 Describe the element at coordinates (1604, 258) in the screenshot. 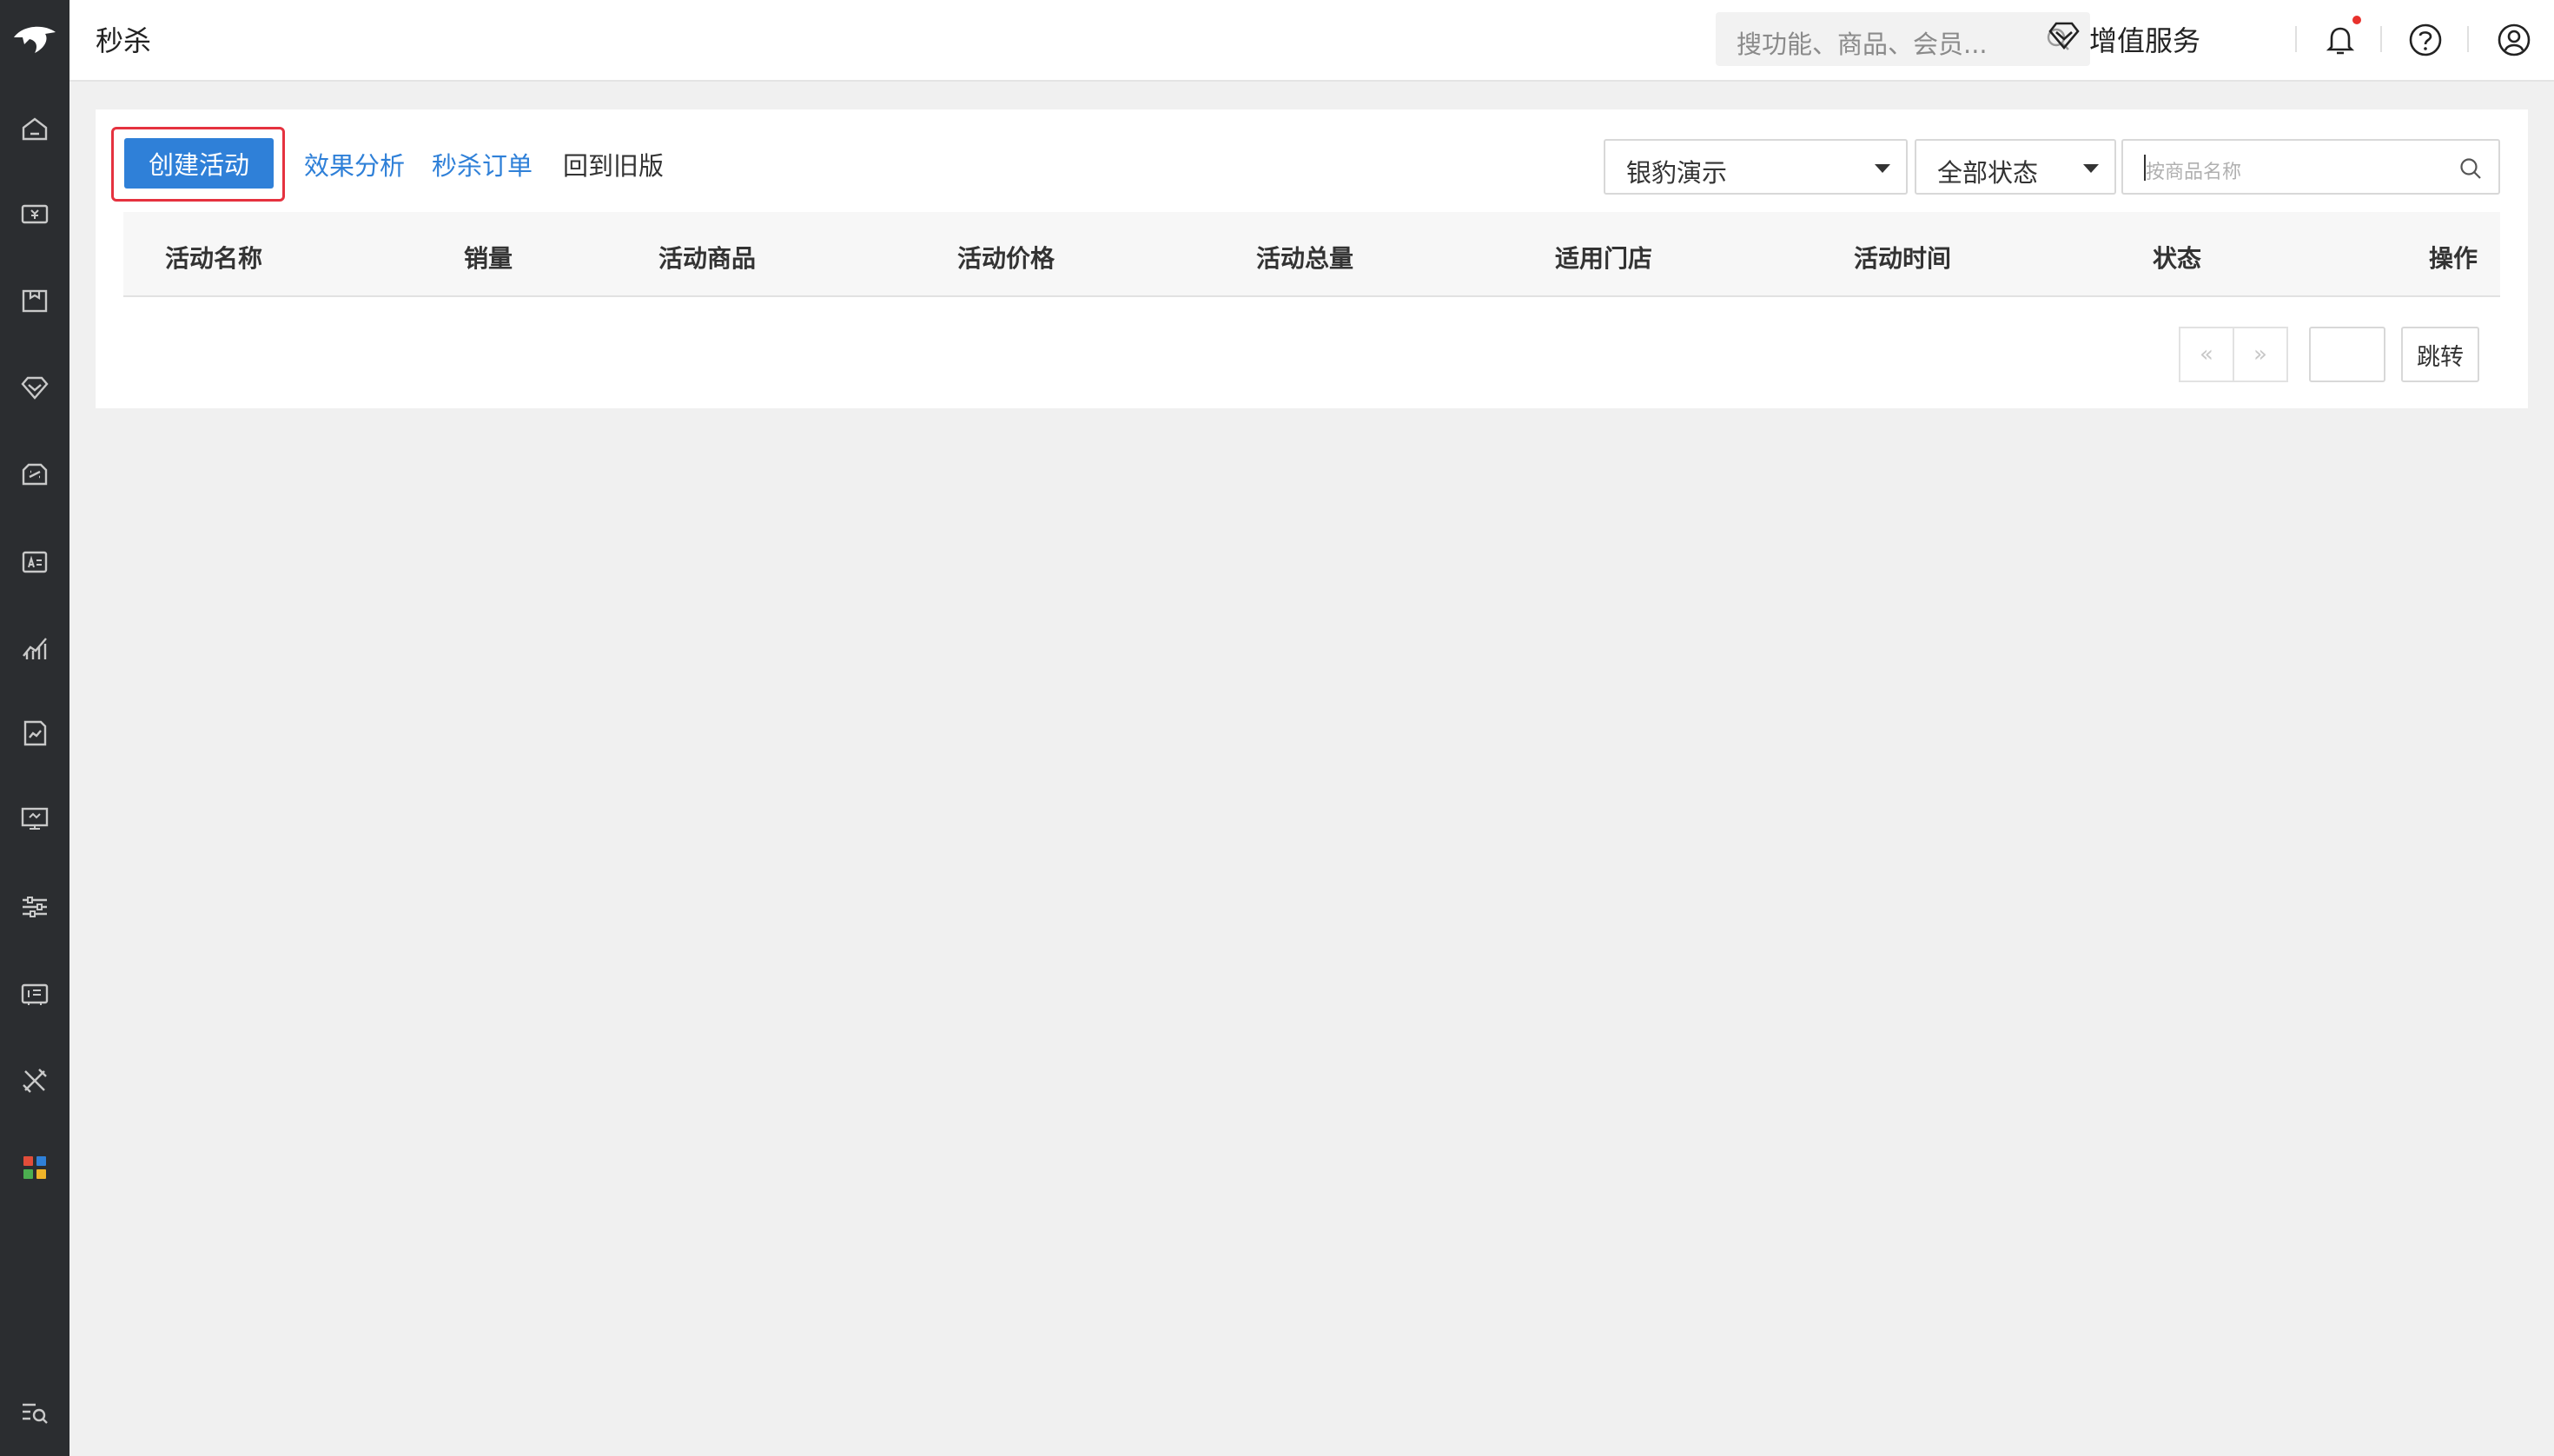

I see `column-header: 适用门店` at that location.